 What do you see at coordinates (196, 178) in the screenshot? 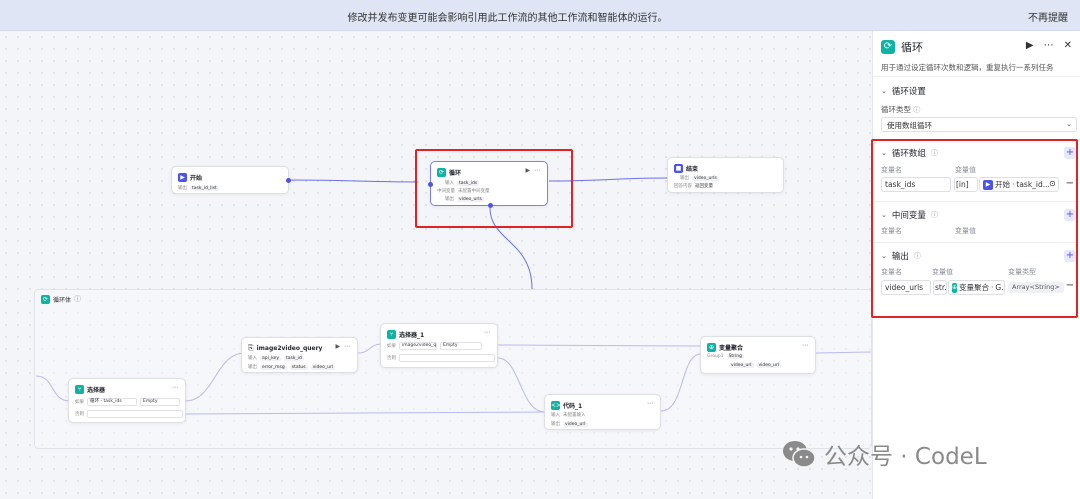
I see `node-title: 开始` at bounding box center [196, 178].